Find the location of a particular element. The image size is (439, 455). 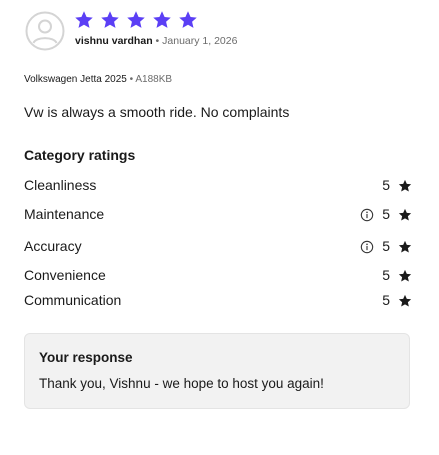

reviewer-name: vishnu vardhan is located at coordinates (114, 41).